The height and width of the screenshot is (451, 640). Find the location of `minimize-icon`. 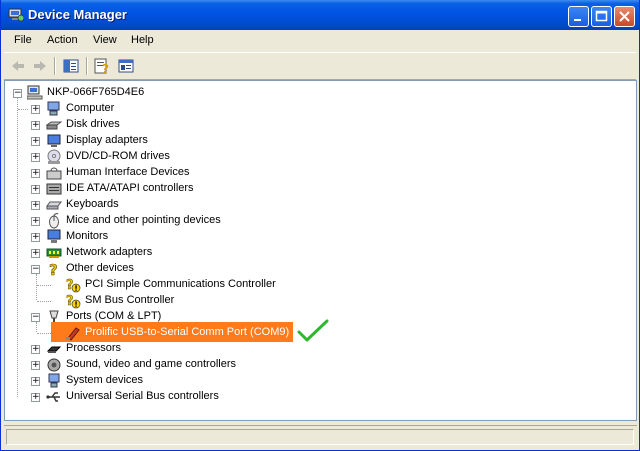

minimize-icon is located at coordinates (577, 20).